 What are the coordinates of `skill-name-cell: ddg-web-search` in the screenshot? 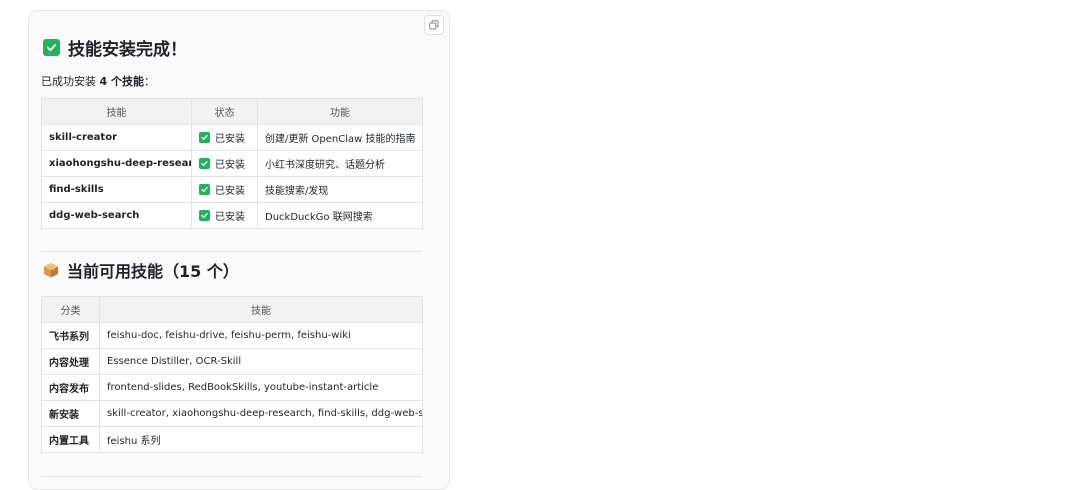 It's located at (116, 215).